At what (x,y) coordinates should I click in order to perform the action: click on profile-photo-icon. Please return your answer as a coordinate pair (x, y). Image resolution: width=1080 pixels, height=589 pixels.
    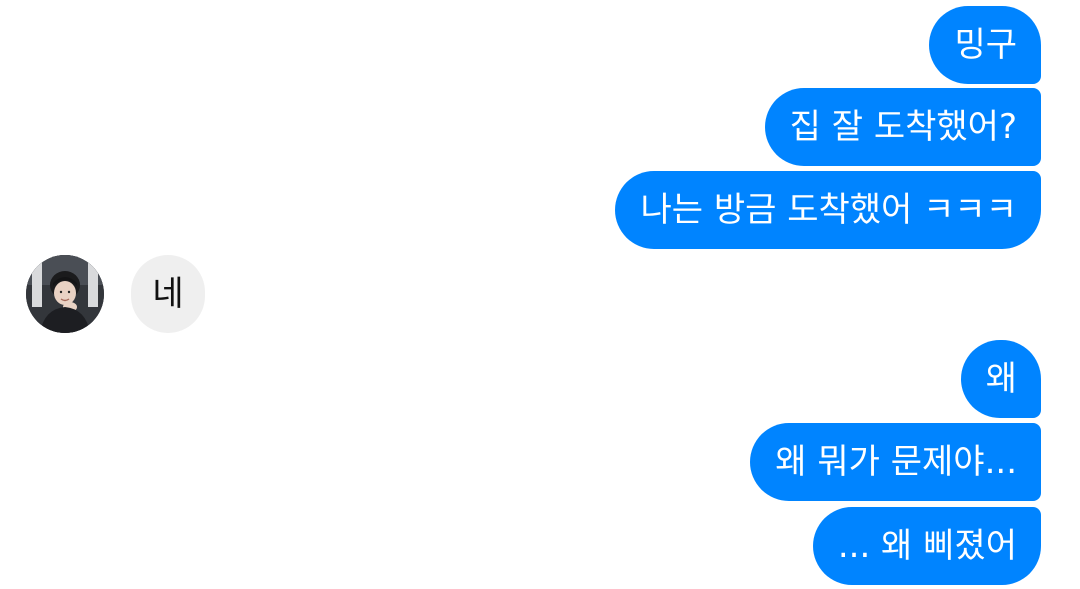
    Looking at the image, I should click on (65, 294).